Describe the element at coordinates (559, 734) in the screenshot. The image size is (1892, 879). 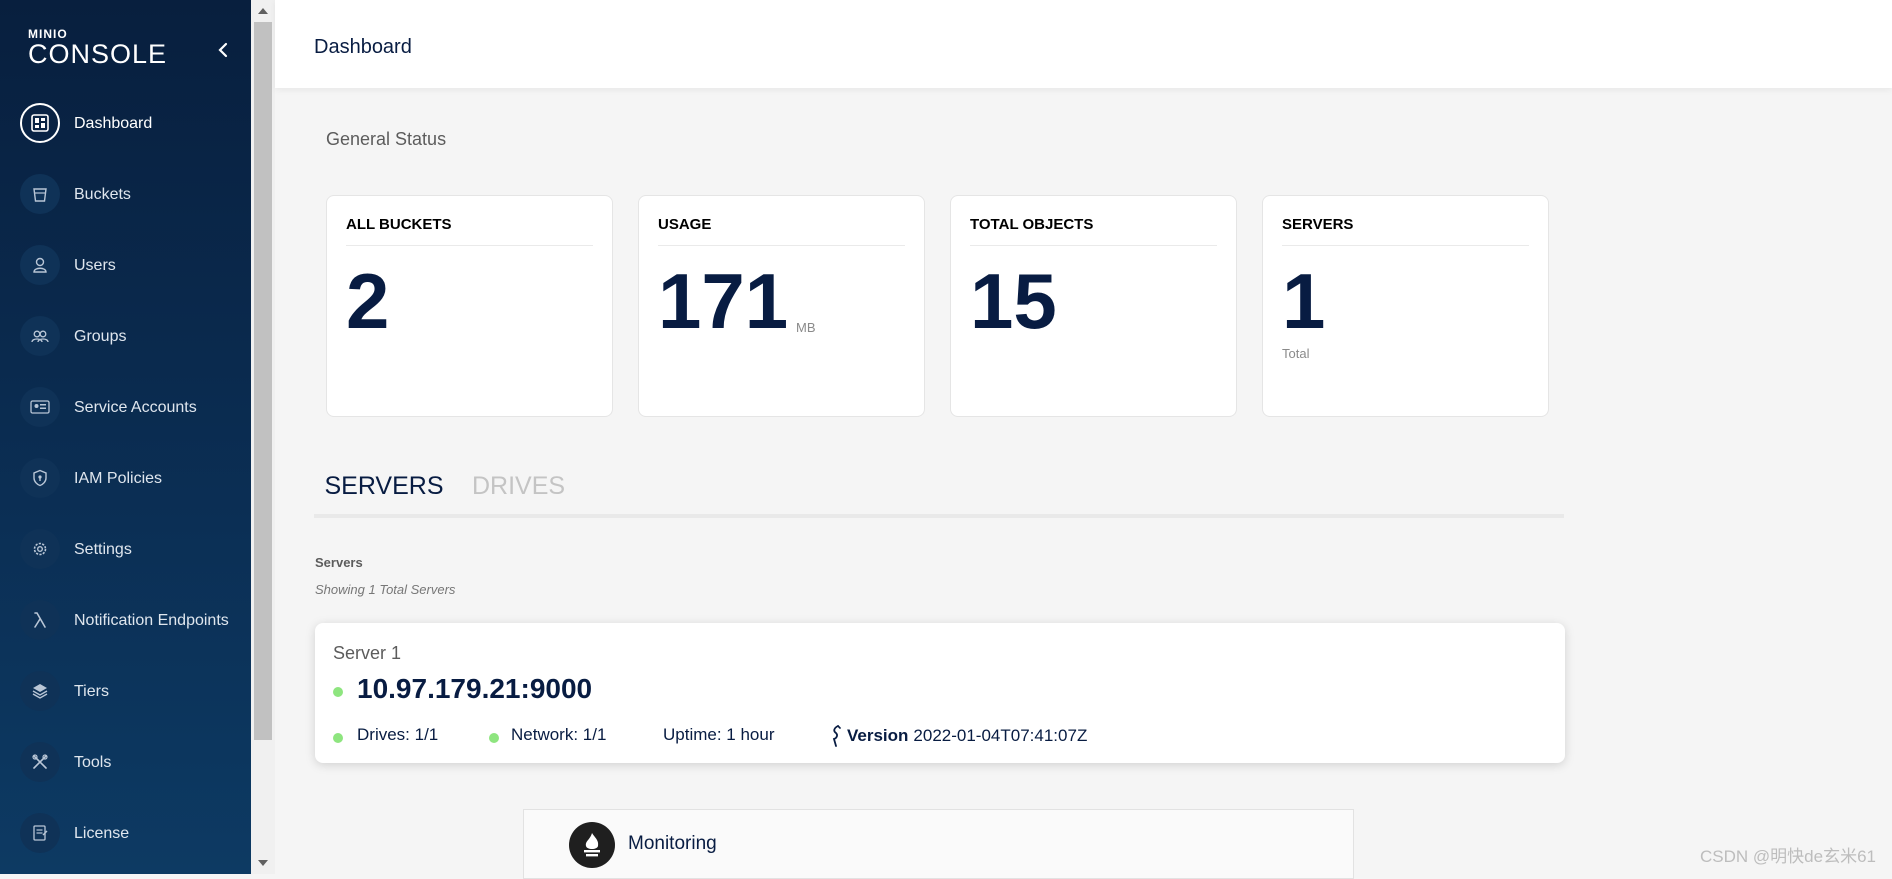
I see `network-status: Network: 1/1` at that location.